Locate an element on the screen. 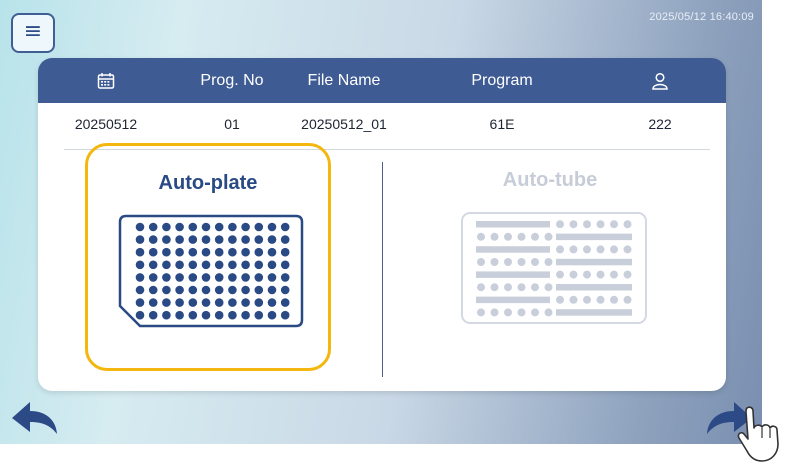  menu-button: ≡ is located at coordinates (33, 33).